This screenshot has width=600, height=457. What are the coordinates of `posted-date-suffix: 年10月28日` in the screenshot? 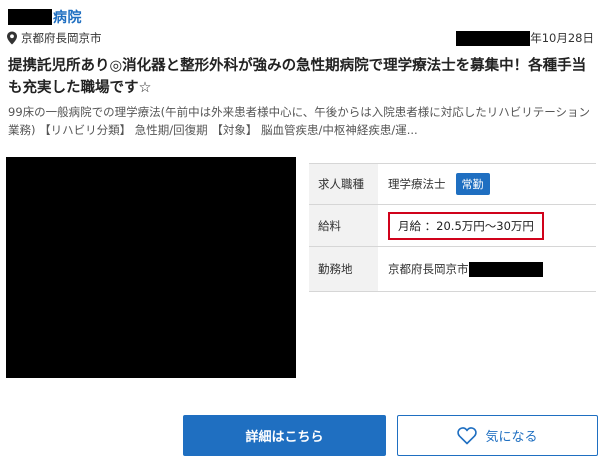 It's located at (562, 38).